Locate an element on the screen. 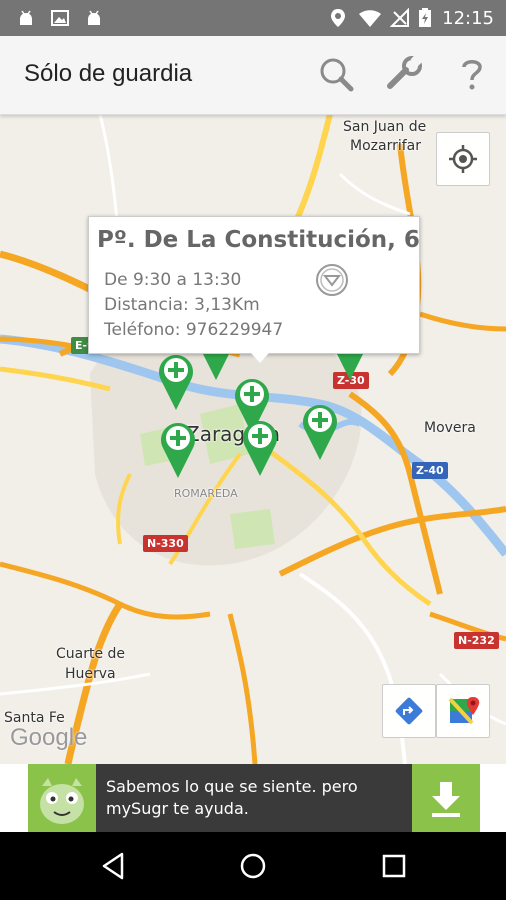  clock: 12:15 is located at coordinates (468, 18).